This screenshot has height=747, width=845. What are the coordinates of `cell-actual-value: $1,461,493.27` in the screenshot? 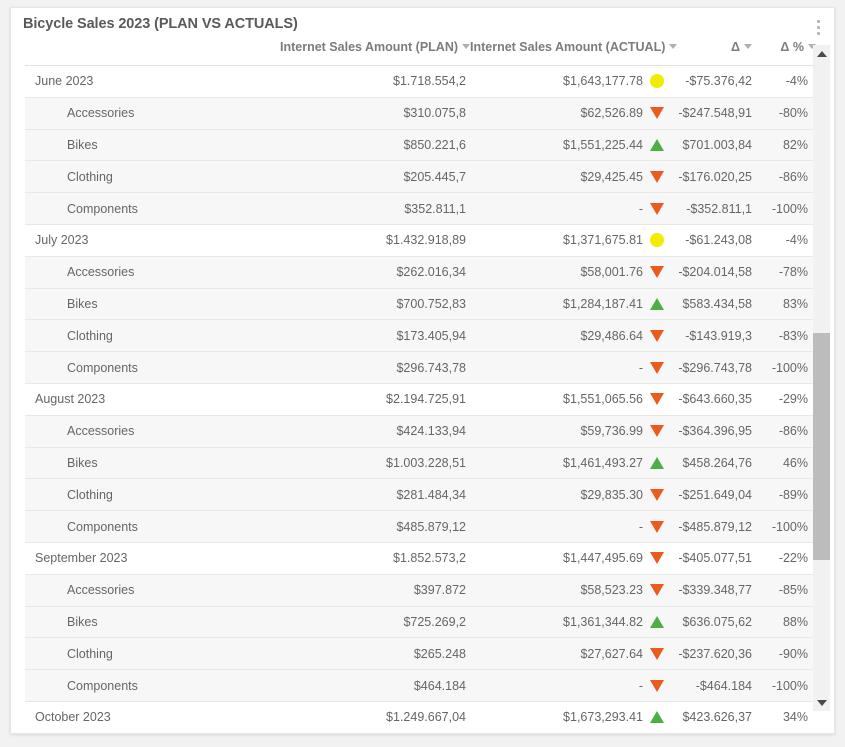 It's located at (603, 462).